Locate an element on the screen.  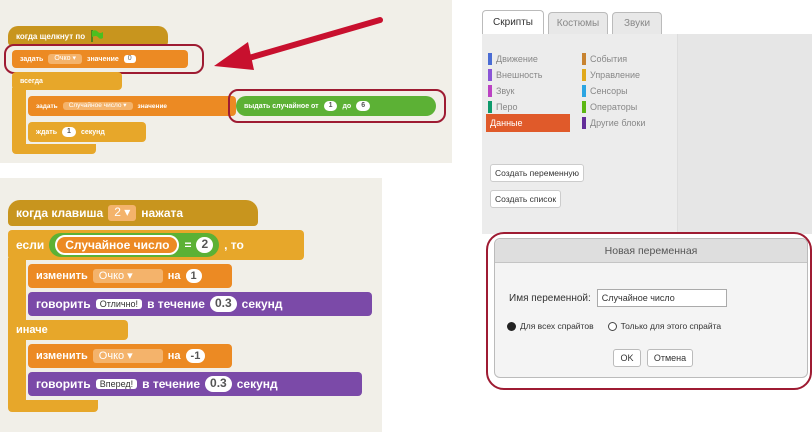
forever-arm is located at coordinates (19, 118).